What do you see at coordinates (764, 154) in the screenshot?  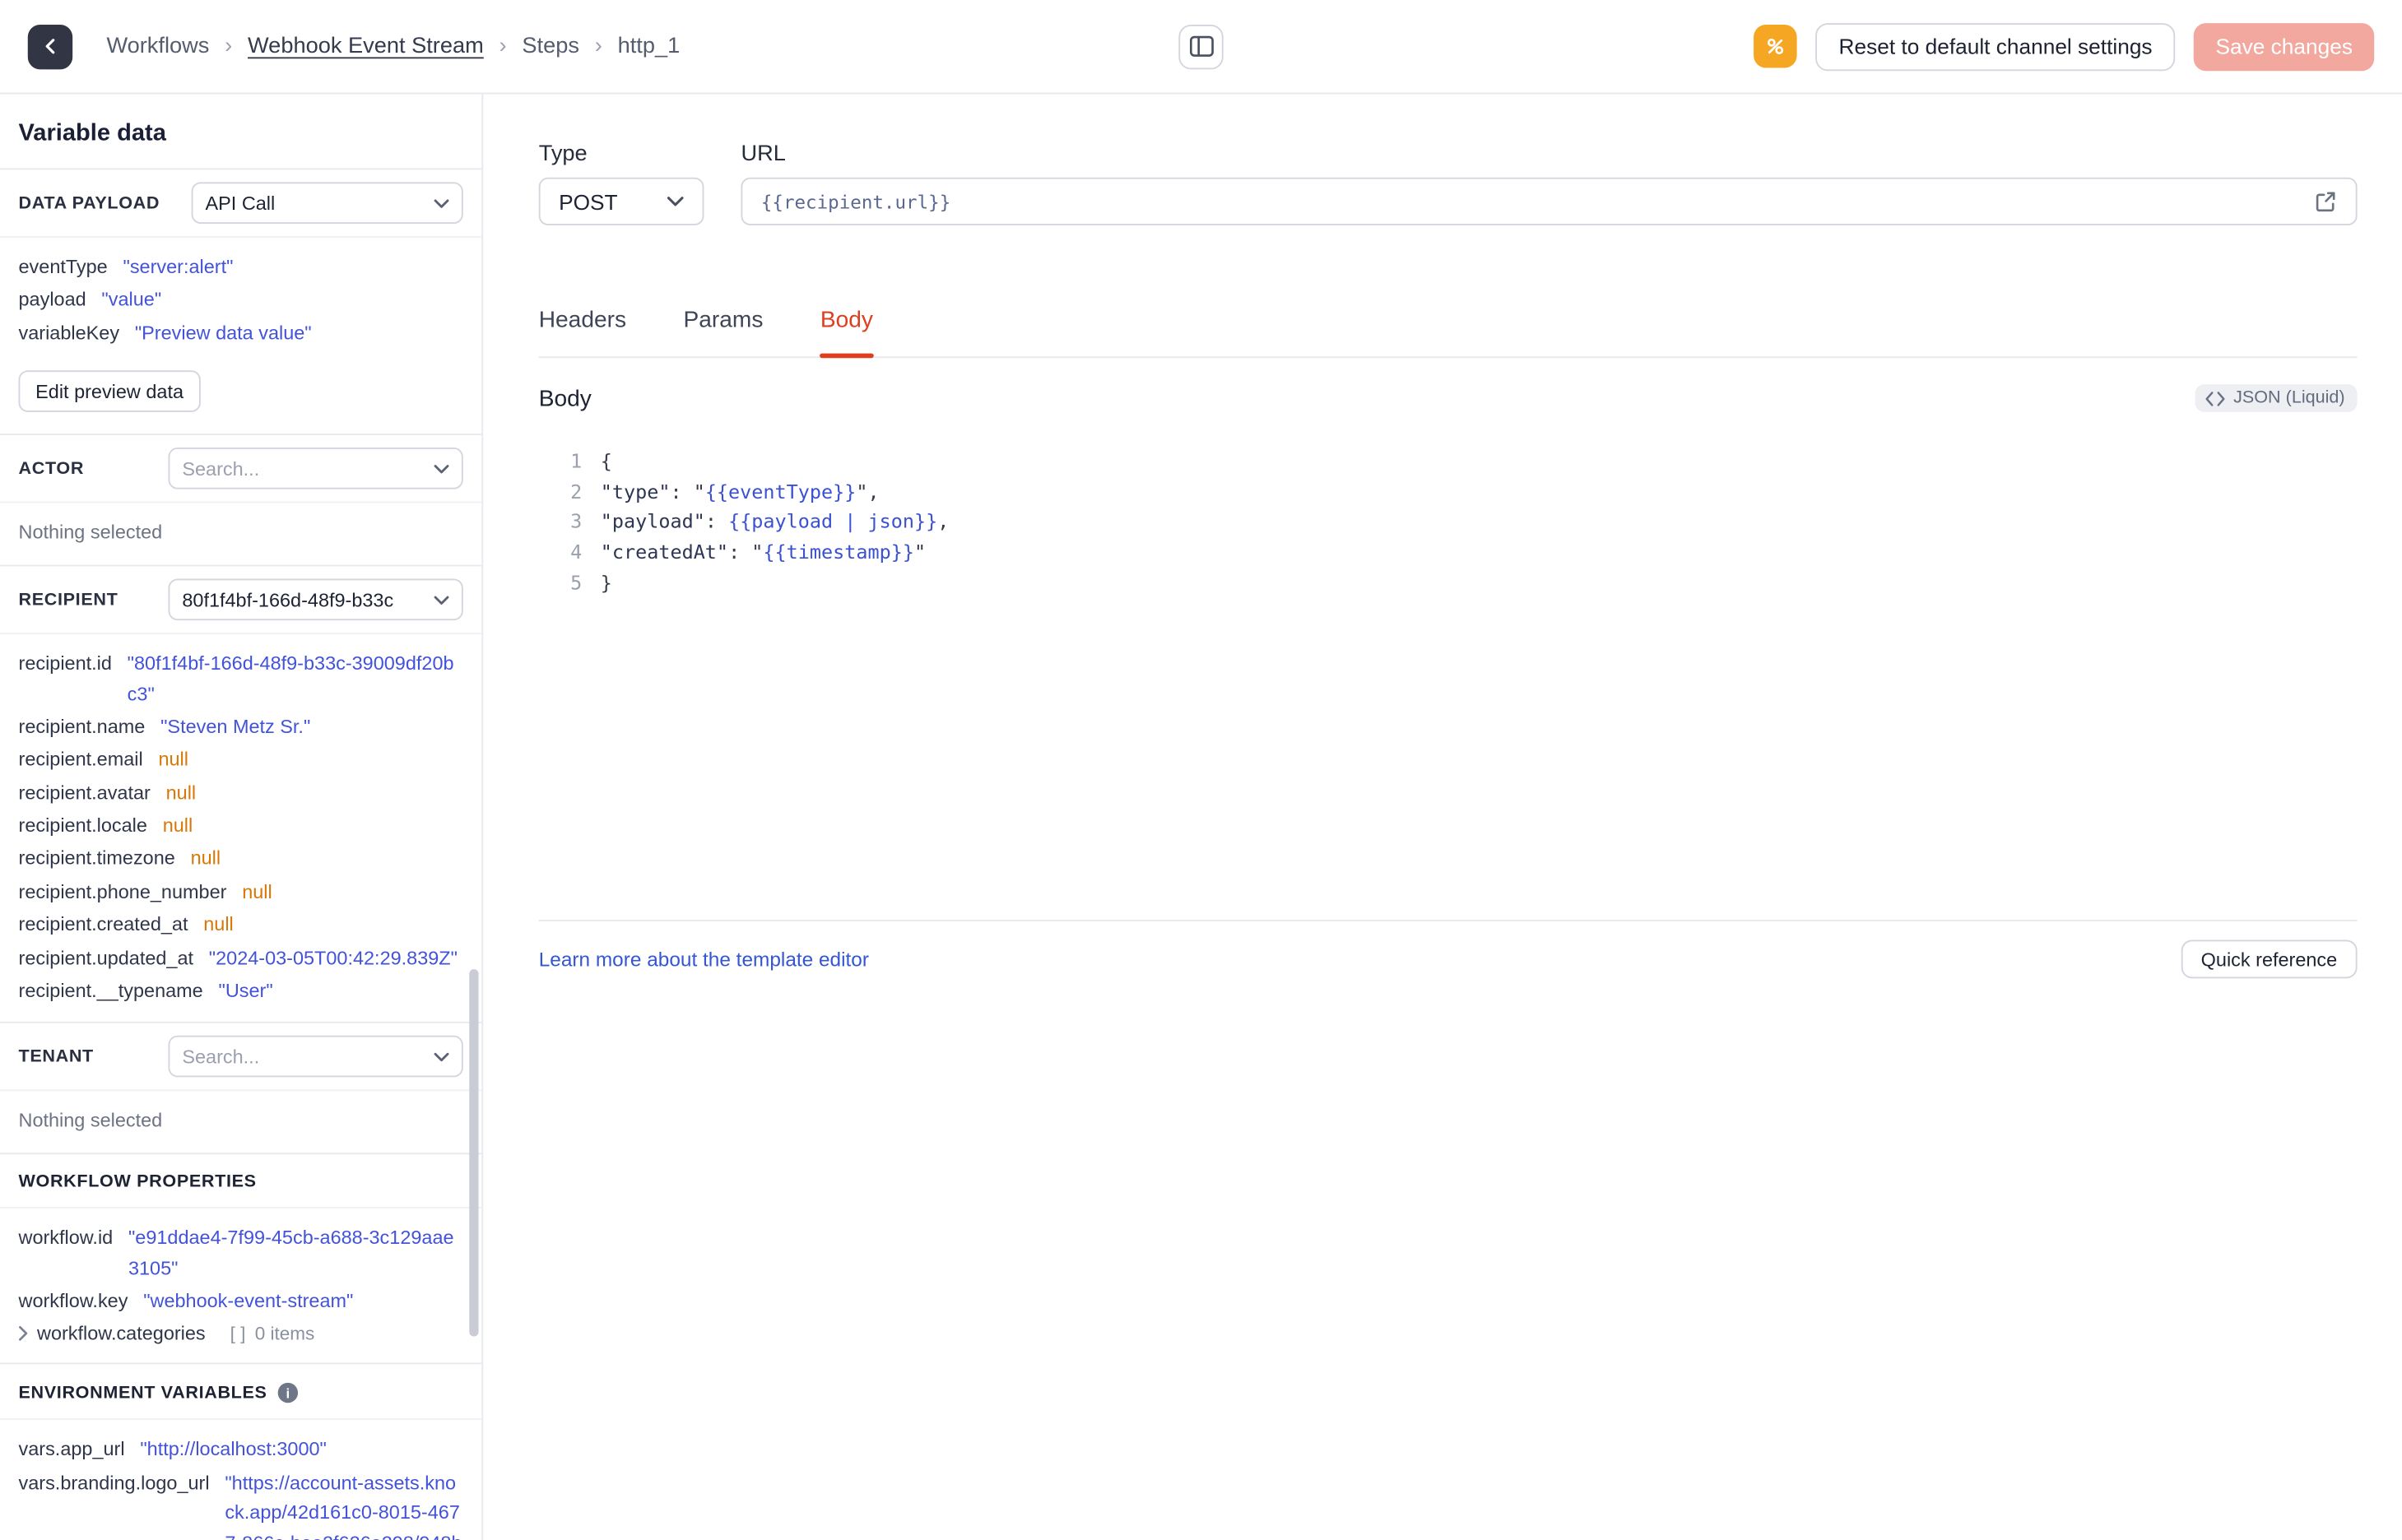 I see `url-label: URL` at bounding box center [764, 154].